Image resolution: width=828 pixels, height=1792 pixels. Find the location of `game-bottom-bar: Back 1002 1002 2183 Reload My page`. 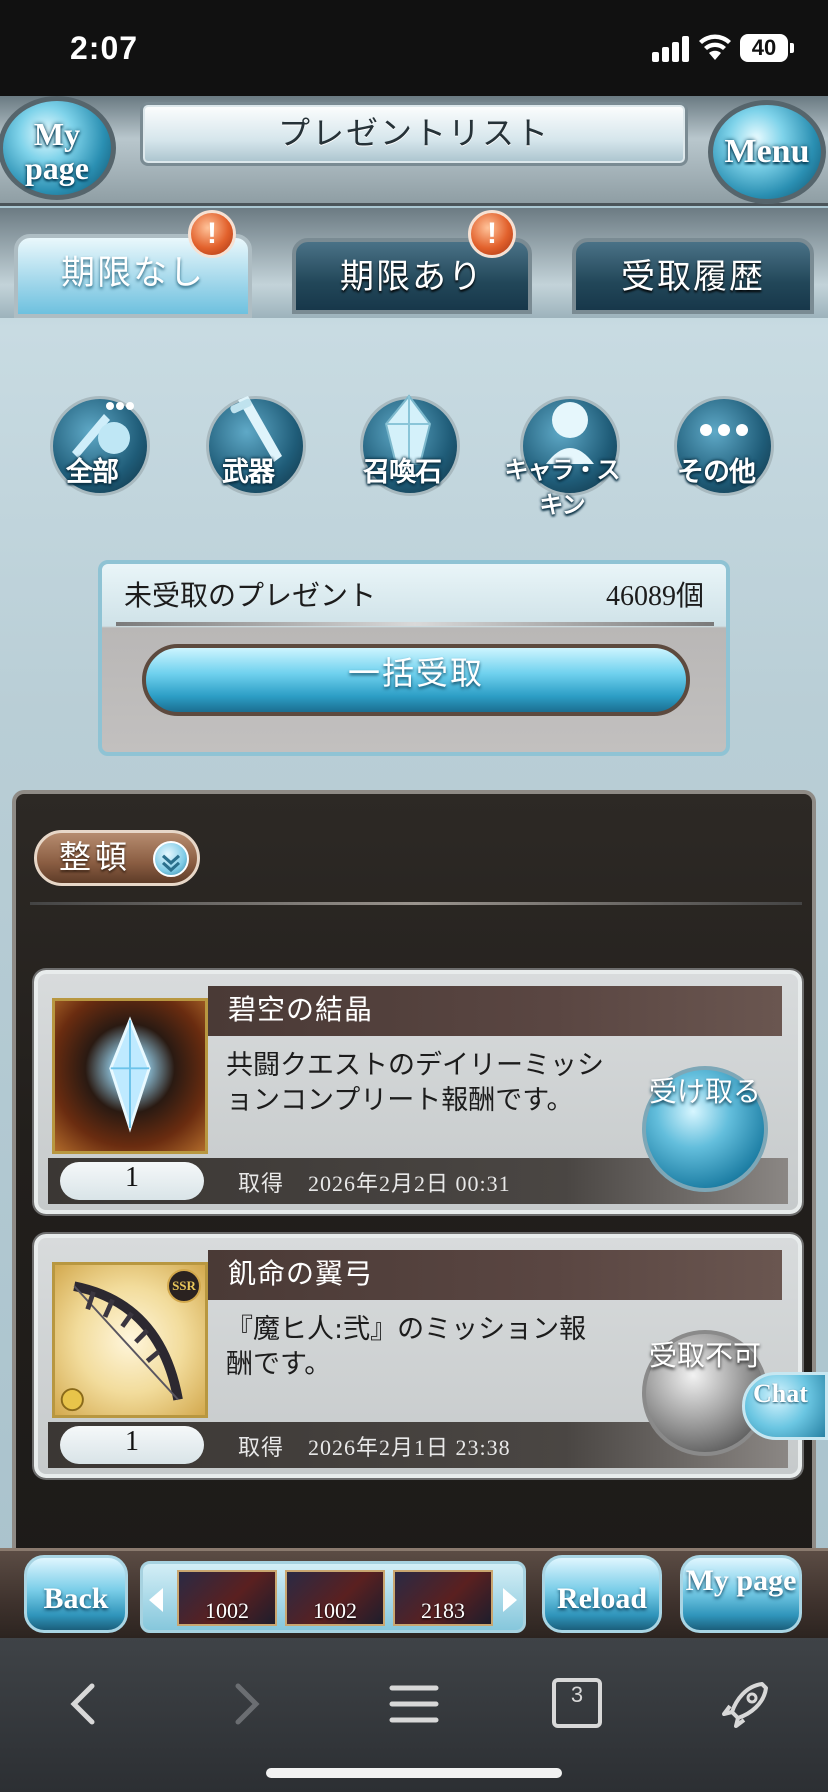

game-bottom-bar: Back 1002 1002 2183 Reload My page is located at coordinates (414, 1593).